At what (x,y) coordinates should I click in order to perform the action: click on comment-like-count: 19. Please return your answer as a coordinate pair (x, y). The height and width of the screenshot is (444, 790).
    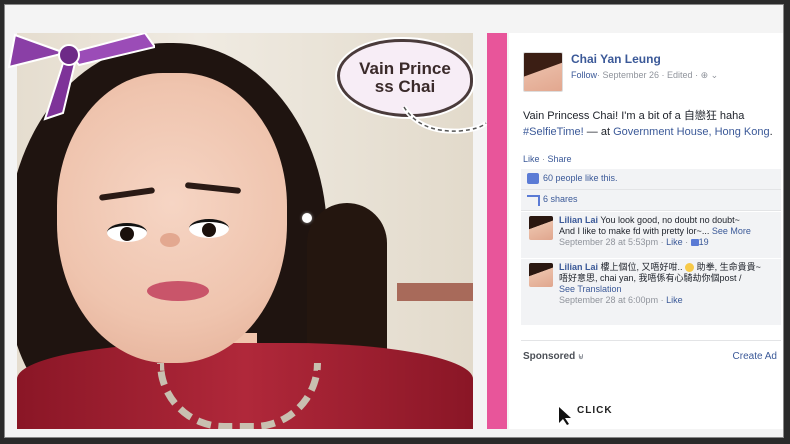
    Looking at the image, I should click on (704, 242).